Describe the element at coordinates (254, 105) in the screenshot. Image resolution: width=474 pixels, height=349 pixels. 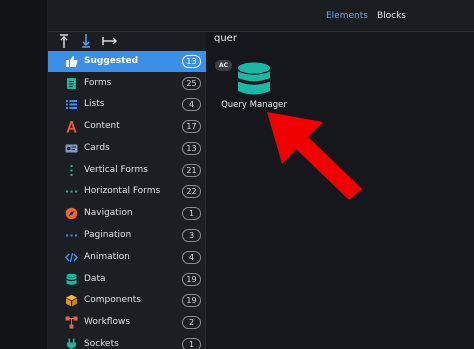
I see `result-label: Query Manager` at that location.